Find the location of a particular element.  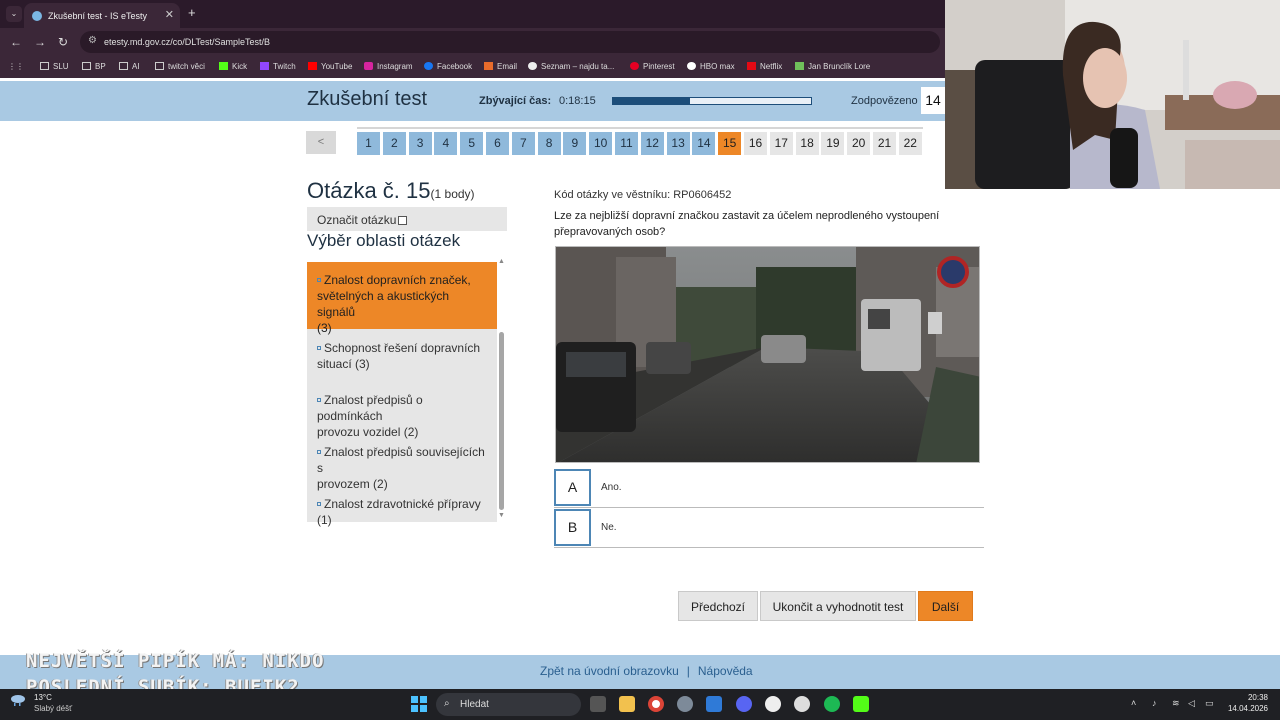

question-nav-10: 10 is located at coordinates (601, 143).